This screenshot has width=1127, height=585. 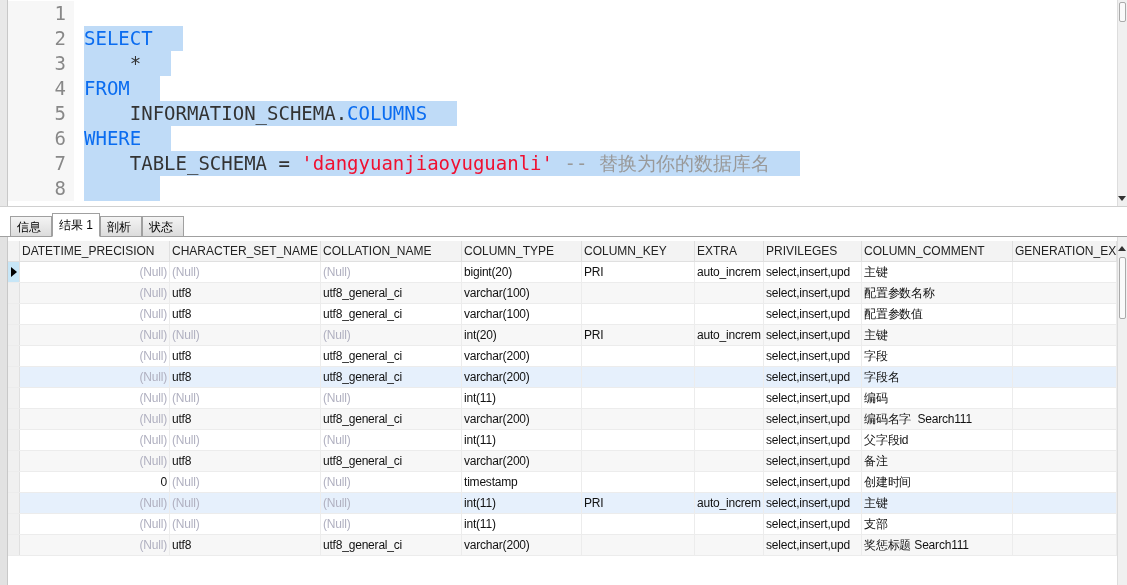 I want to click on line-number: 1, so click(x=41, y=13).